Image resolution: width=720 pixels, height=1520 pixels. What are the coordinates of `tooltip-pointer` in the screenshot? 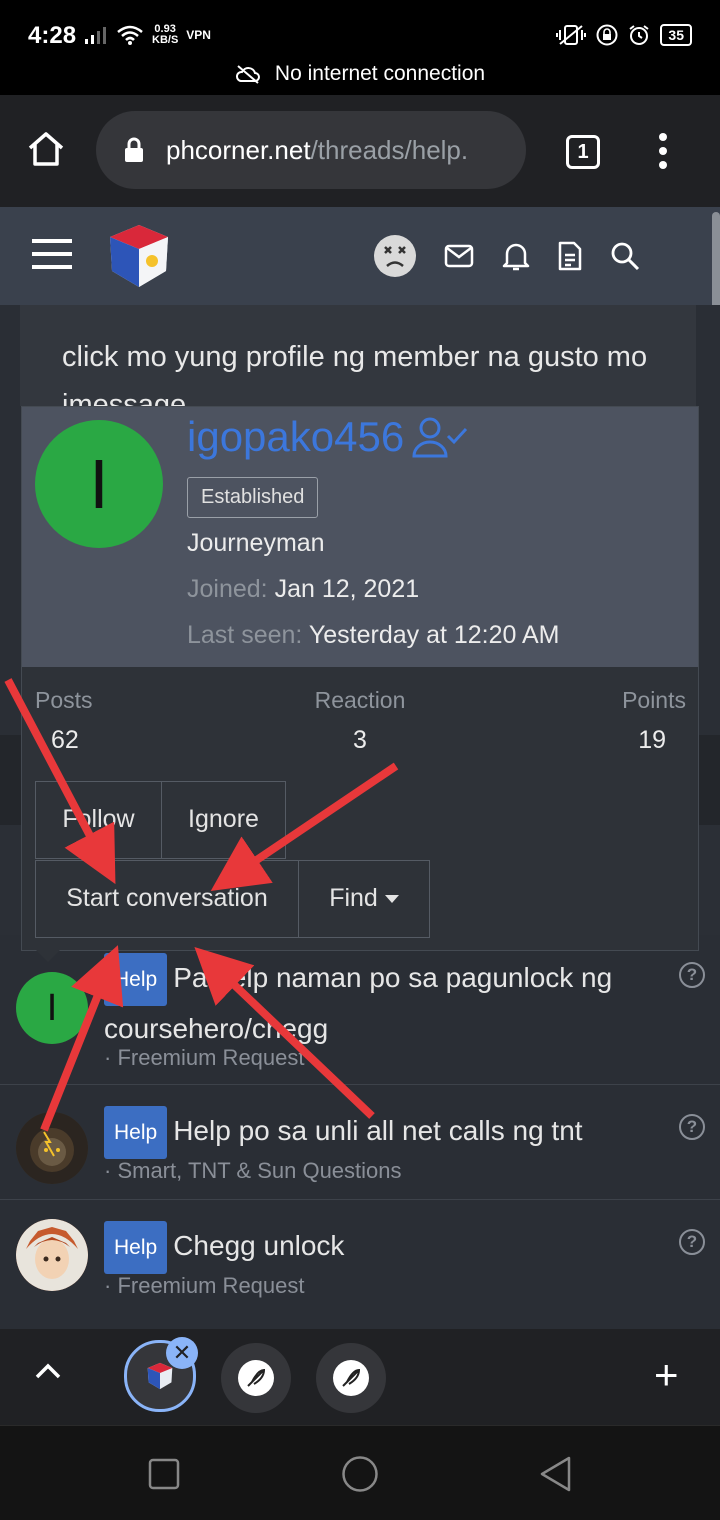 It's located at (48, 956).